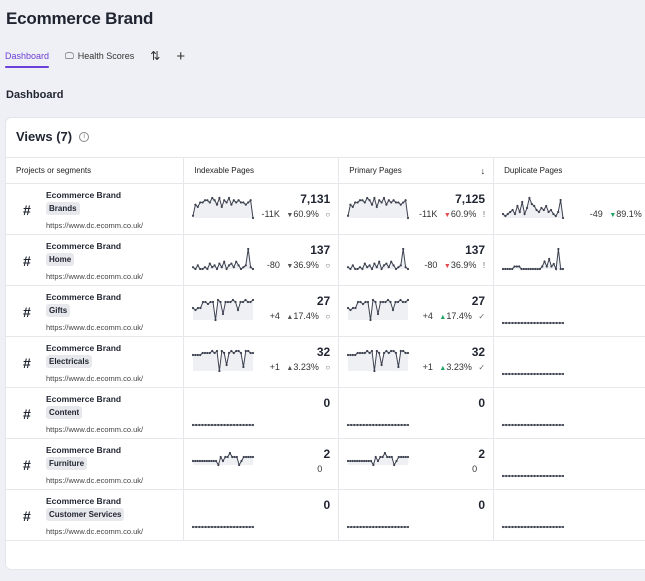  I want to click on metric-cell: 6 -49 ▼89.1% ✓, so click(569, 209).